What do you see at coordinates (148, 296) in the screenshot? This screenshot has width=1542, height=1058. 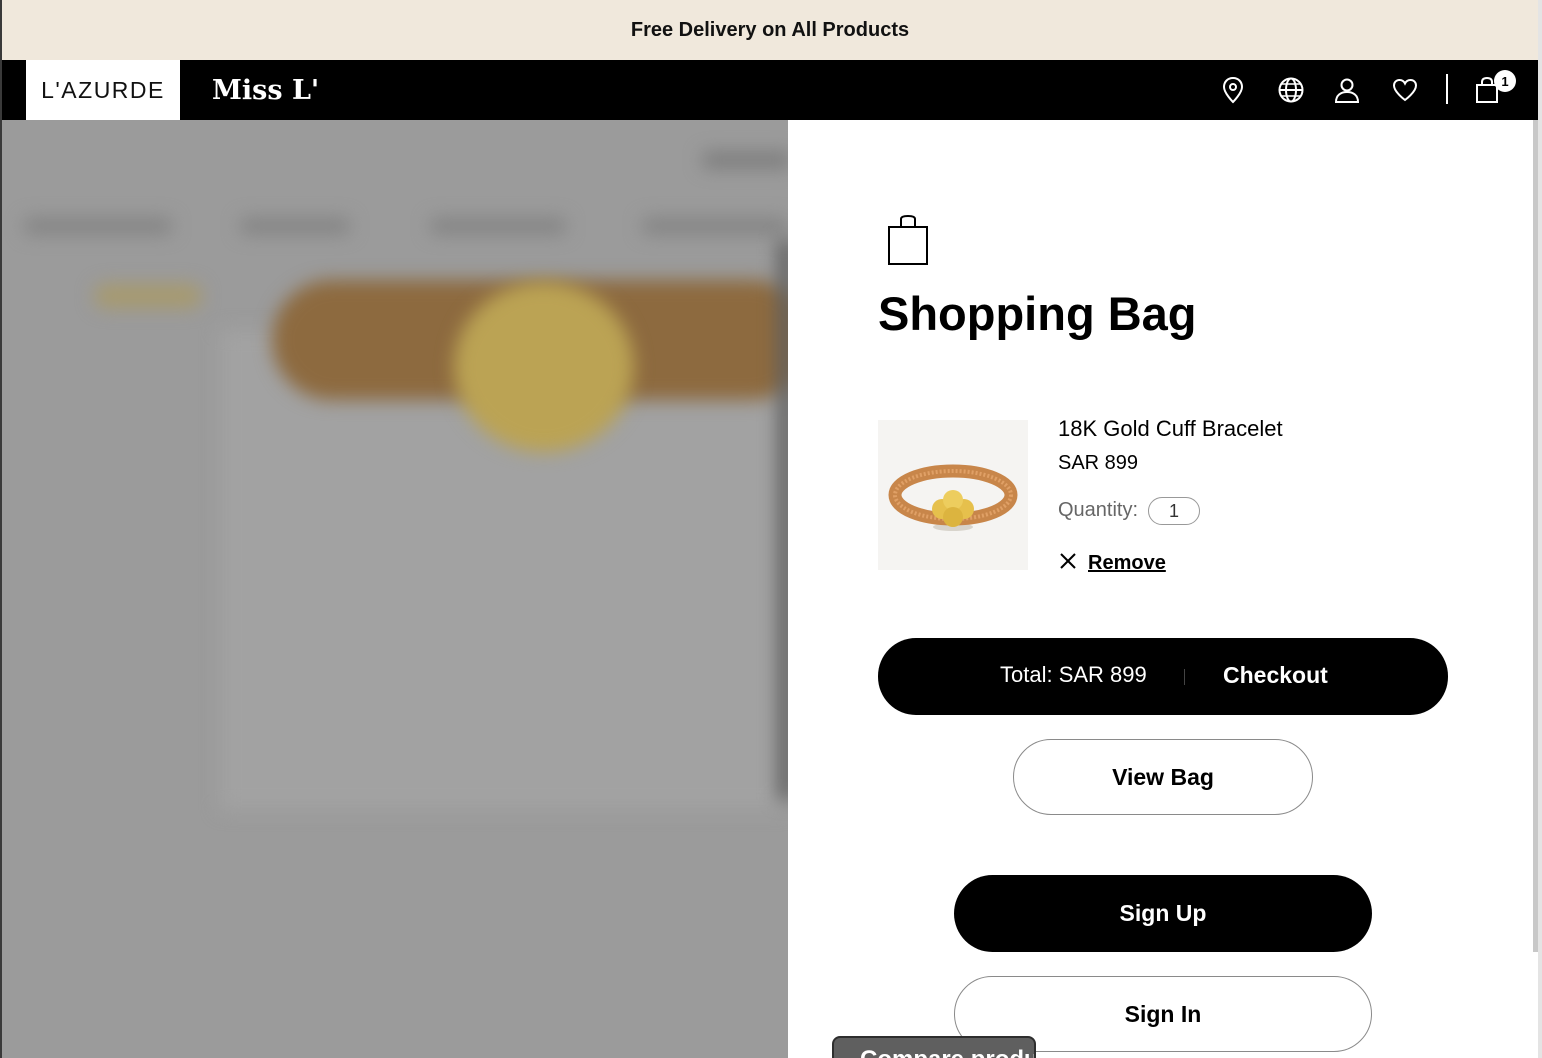 I see `blurred-thumbnail` at bounding box center [148, 296].